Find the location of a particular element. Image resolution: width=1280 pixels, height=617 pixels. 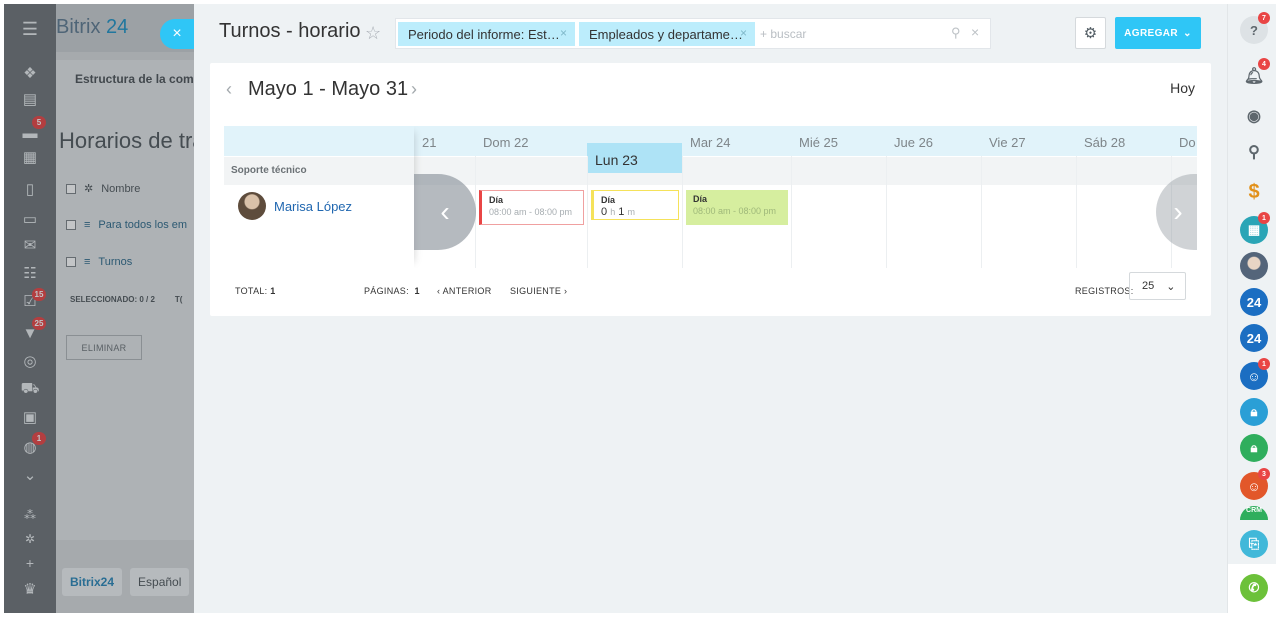

filter-chip-period: Periodo del informe: Est… × is located at coordinates (486, 34).